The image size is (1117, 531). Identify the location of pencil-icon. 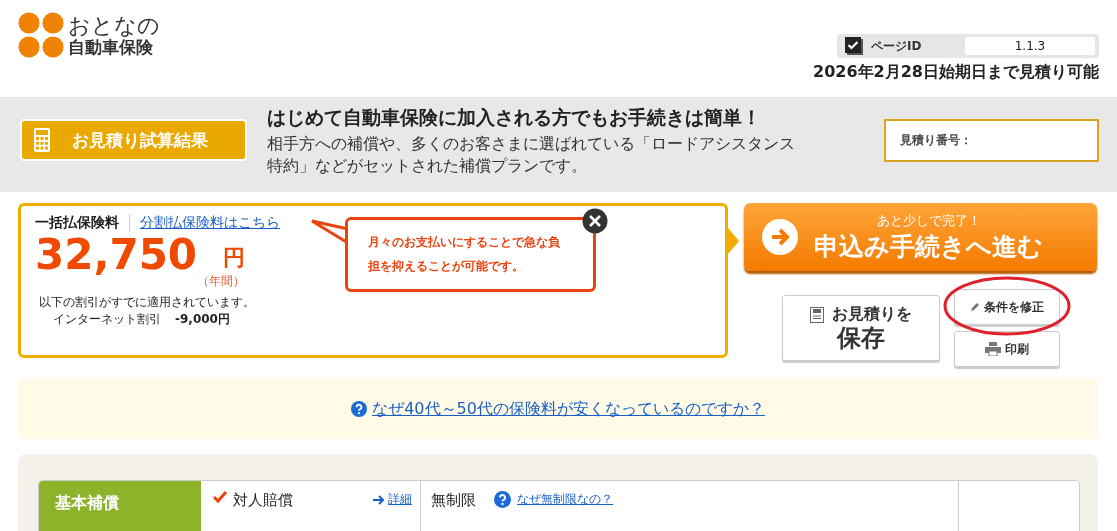
(975, 307).